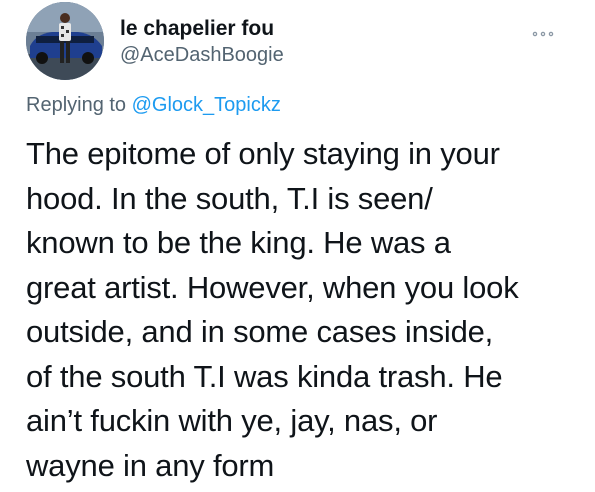  Describe the element at coordinates (206, 105) in the screenshot. I see `reply-mention-link: @Glock_Topickz` at that location.